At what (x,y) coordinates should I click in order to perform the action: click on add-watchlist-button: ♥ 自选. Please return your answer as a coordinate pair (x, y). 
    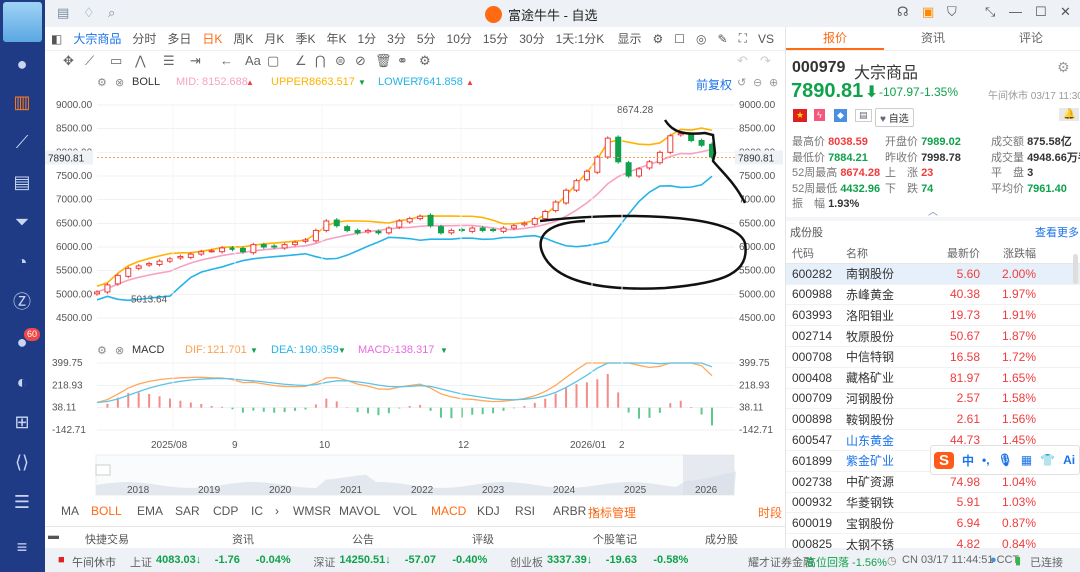
    Looking at the image, I should click on (894, 117).